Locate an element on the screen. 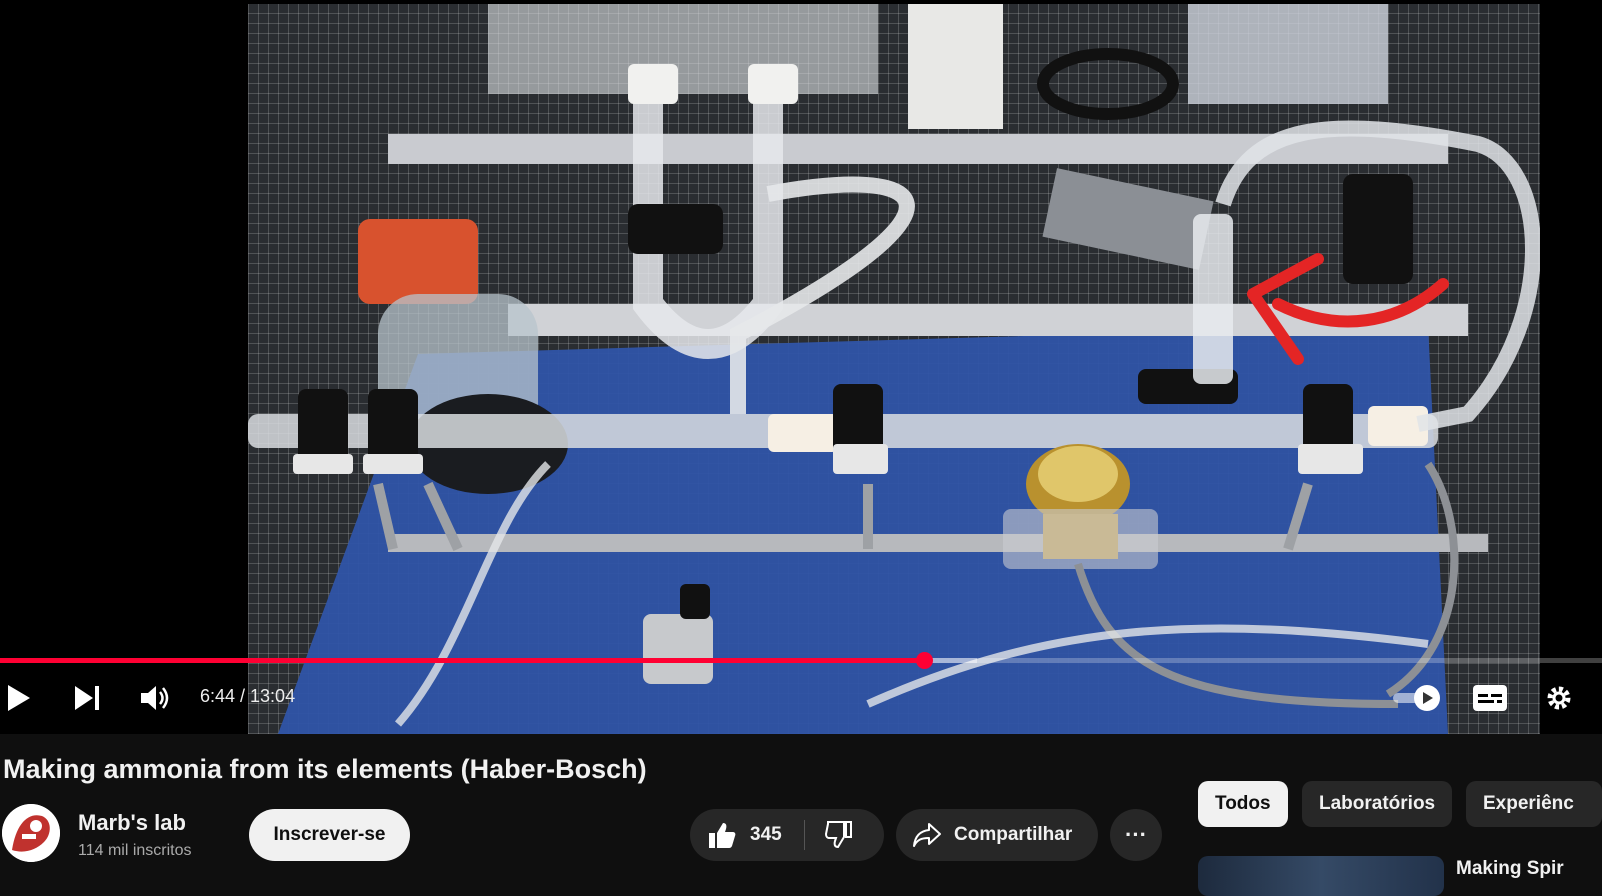  subtitles-icon is located at coordinates (1490, 698).